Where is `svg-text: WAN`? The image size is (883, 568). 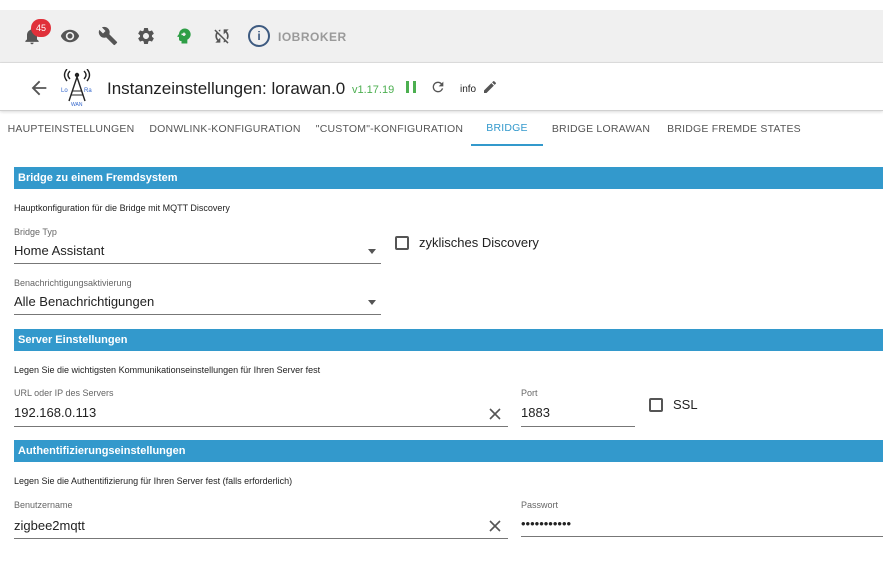
svg-text: WAN is located at coordinates (77, 104).